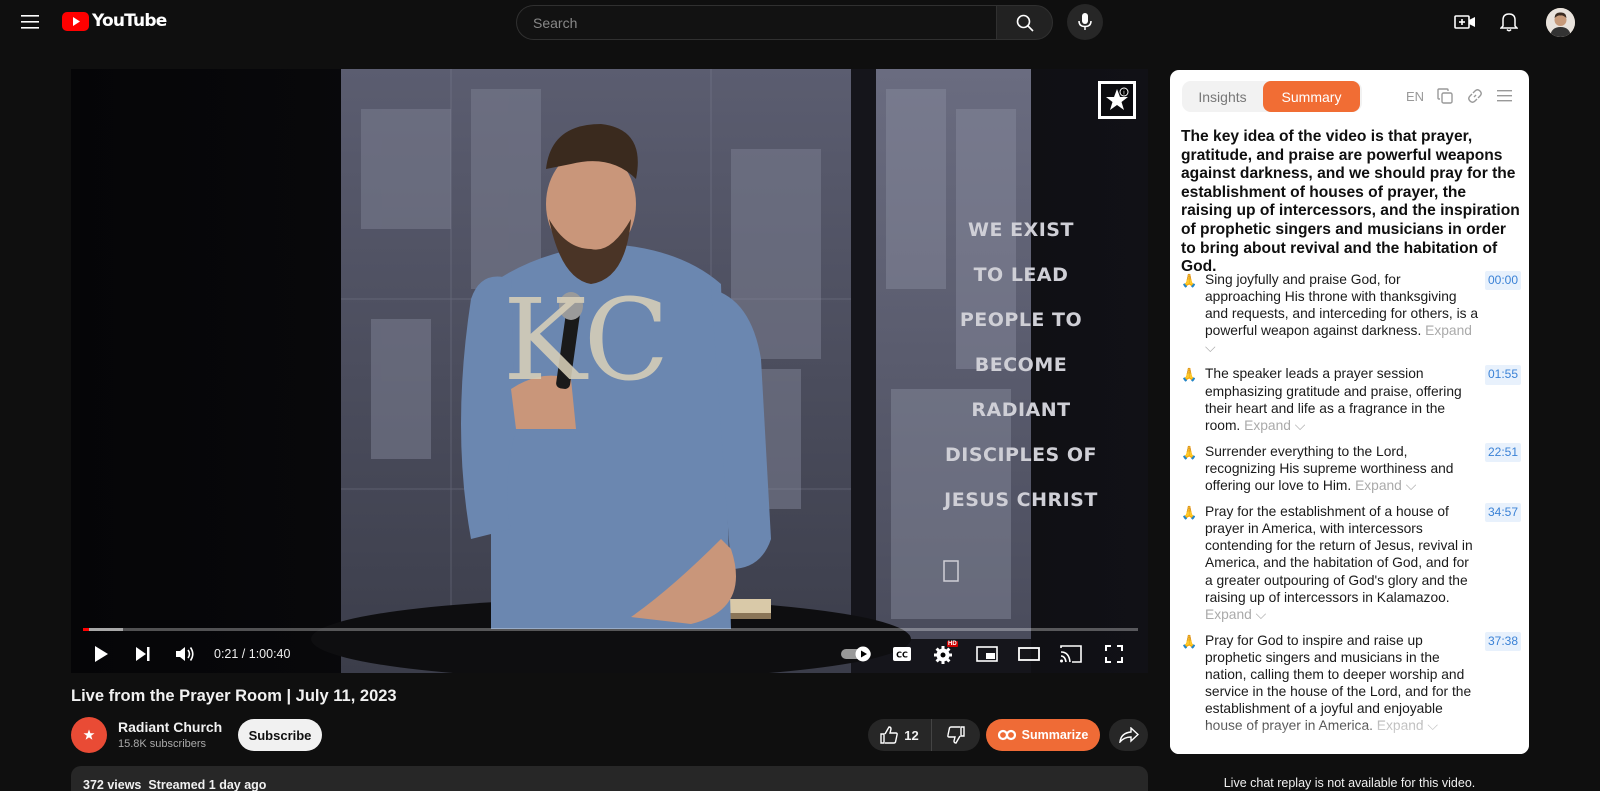 The width and height of the screenshot is (1600, 791). I want to click on panel-menu-button, so click(1505, 96).